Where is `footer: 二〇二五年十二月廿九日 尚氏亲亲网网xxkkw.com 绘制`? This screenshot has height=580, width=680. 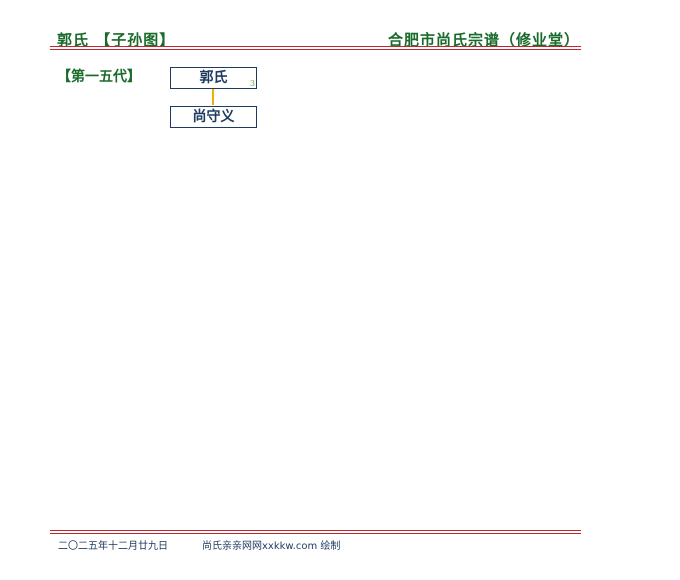
footer: 二〇二五年十二月廿九日 尚氏亲亲网网xxkkw.com 绘制 is located at coordinates (199, 544).